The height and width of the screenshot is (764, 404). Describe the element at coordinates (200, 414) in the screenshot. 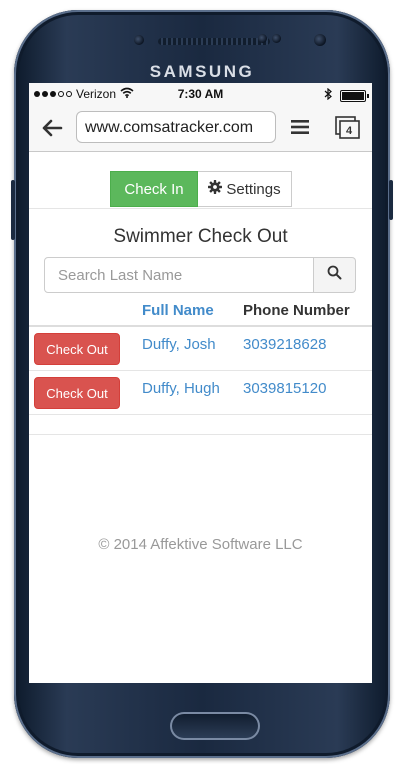

I see `row-divider` at that location.